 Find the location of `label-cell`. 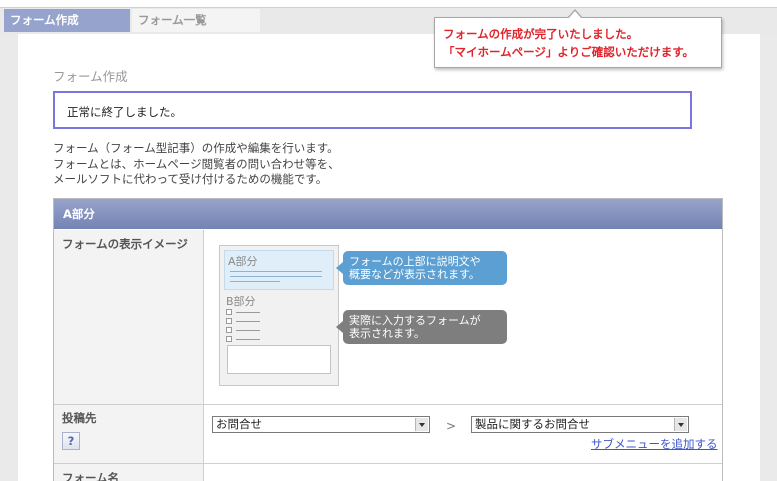

label-cell is located at coordinates (129, 317).